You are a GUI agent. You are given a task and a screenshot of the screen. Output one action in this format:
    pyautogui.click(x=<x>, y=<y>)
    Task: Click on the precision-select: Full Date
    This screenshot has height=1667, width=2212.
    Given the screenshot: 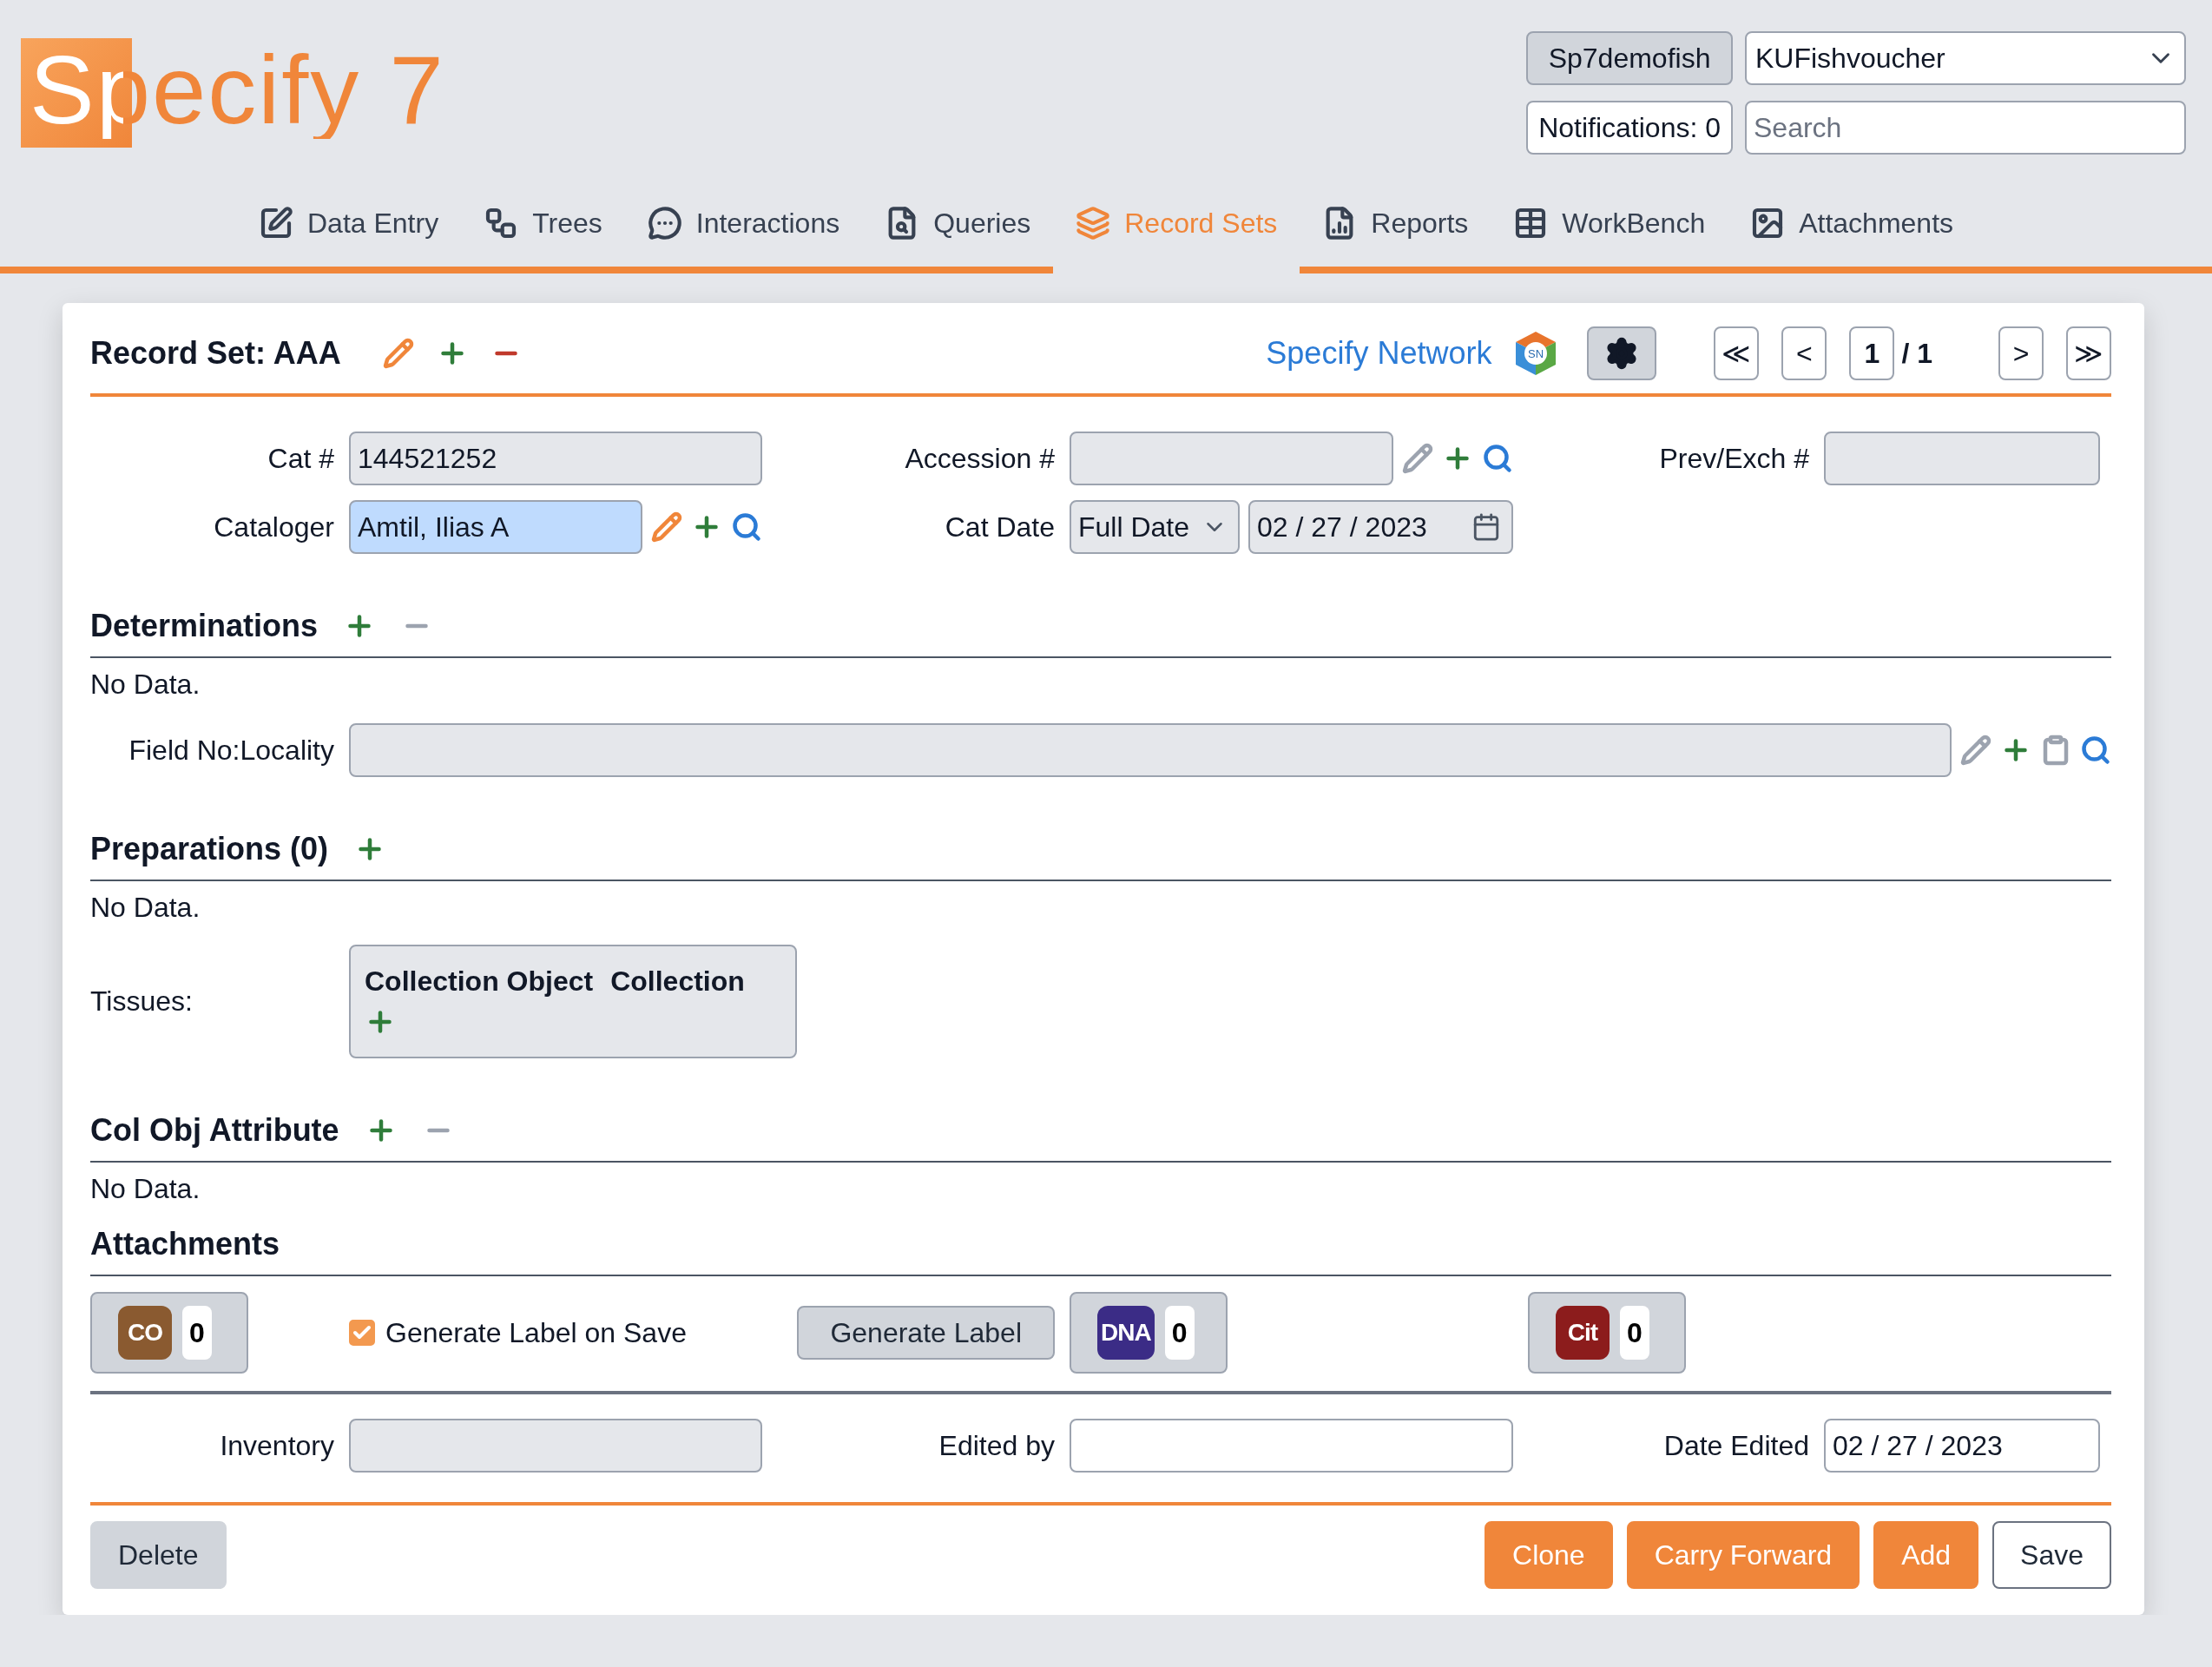 What is the action you would take?
    pyautogui.click(x=1155, y=527)
    